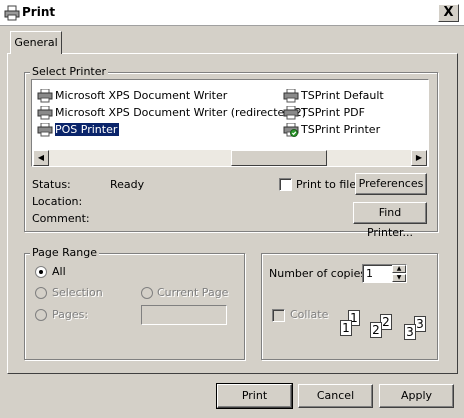 The image size is (464, 418). What do you see at coordinates (141, 95) in the screenshot?
I see `printer-name: Microsoft XPS Document Writer` at bounding box center [141, 95].